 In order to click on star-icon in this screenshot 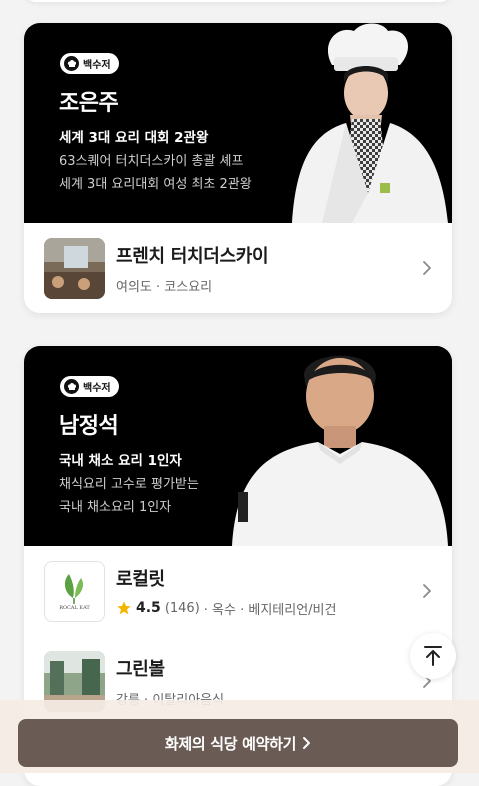, I will do `click(124, 608)`.